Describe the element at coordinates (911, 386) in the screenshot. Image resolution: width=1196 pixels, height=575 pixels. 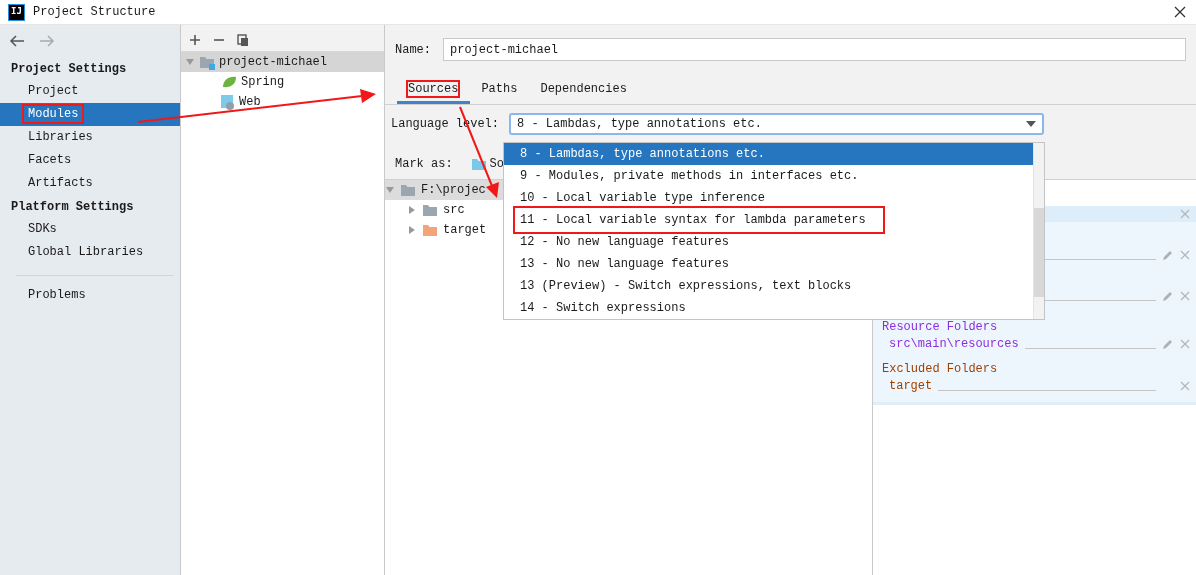
I see `folder-path: target` at that location.